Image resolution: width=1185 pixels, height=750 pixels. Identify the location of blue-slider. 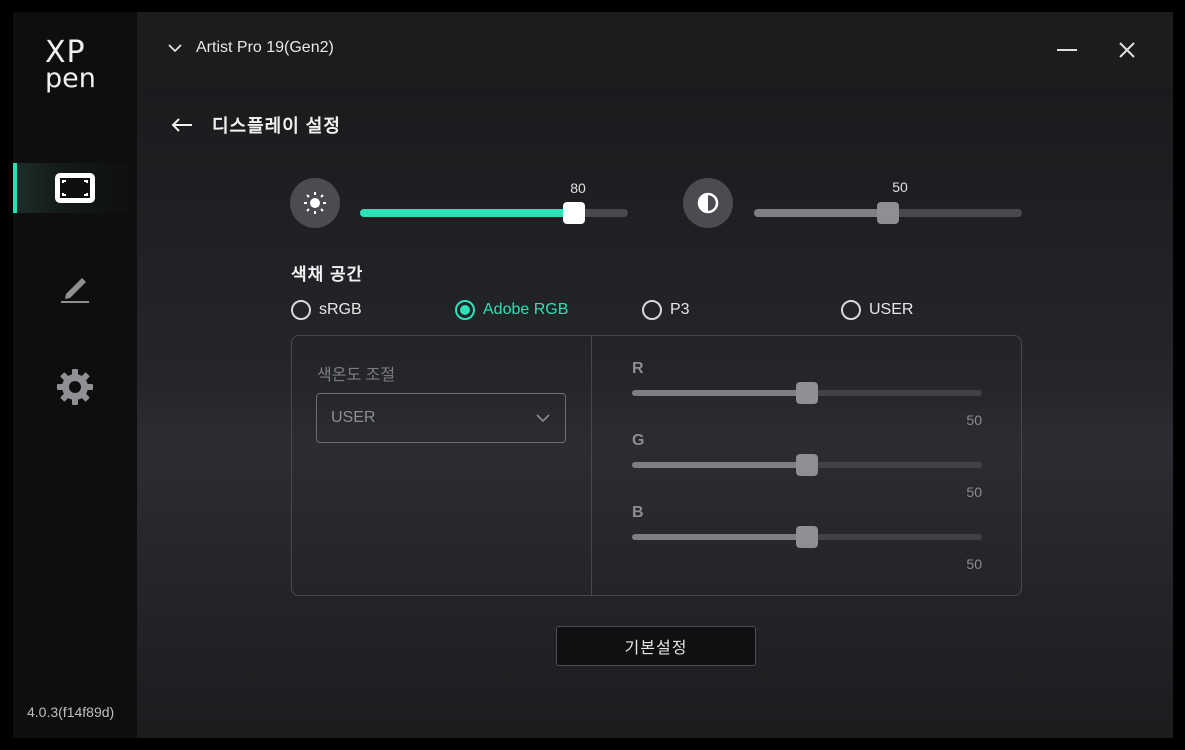
(807, 537).